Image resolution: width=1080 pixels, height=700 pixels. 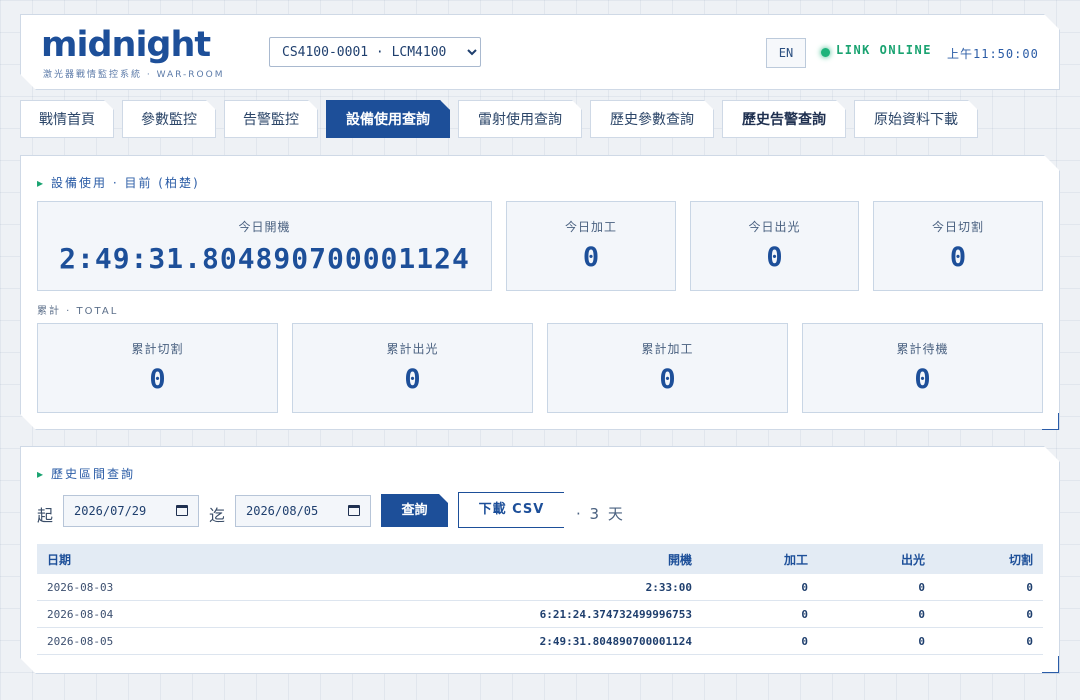 I want to click on stat-label: 累計待機, so click(x=922, y=349).